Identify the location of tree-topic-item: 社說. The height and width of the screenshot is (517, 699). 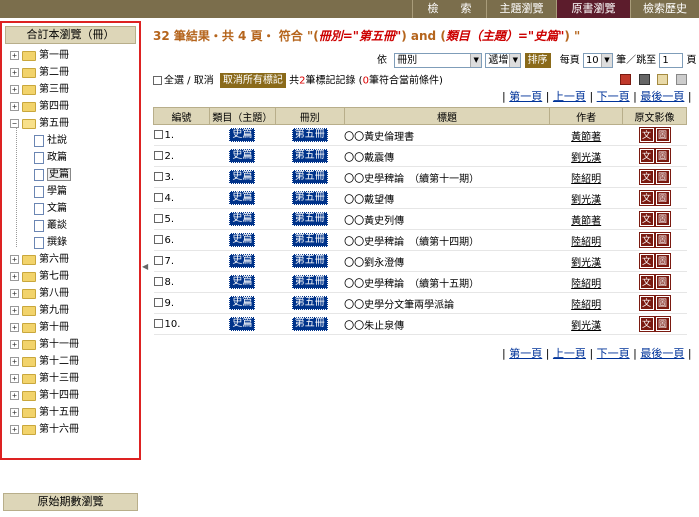
(50, 140).